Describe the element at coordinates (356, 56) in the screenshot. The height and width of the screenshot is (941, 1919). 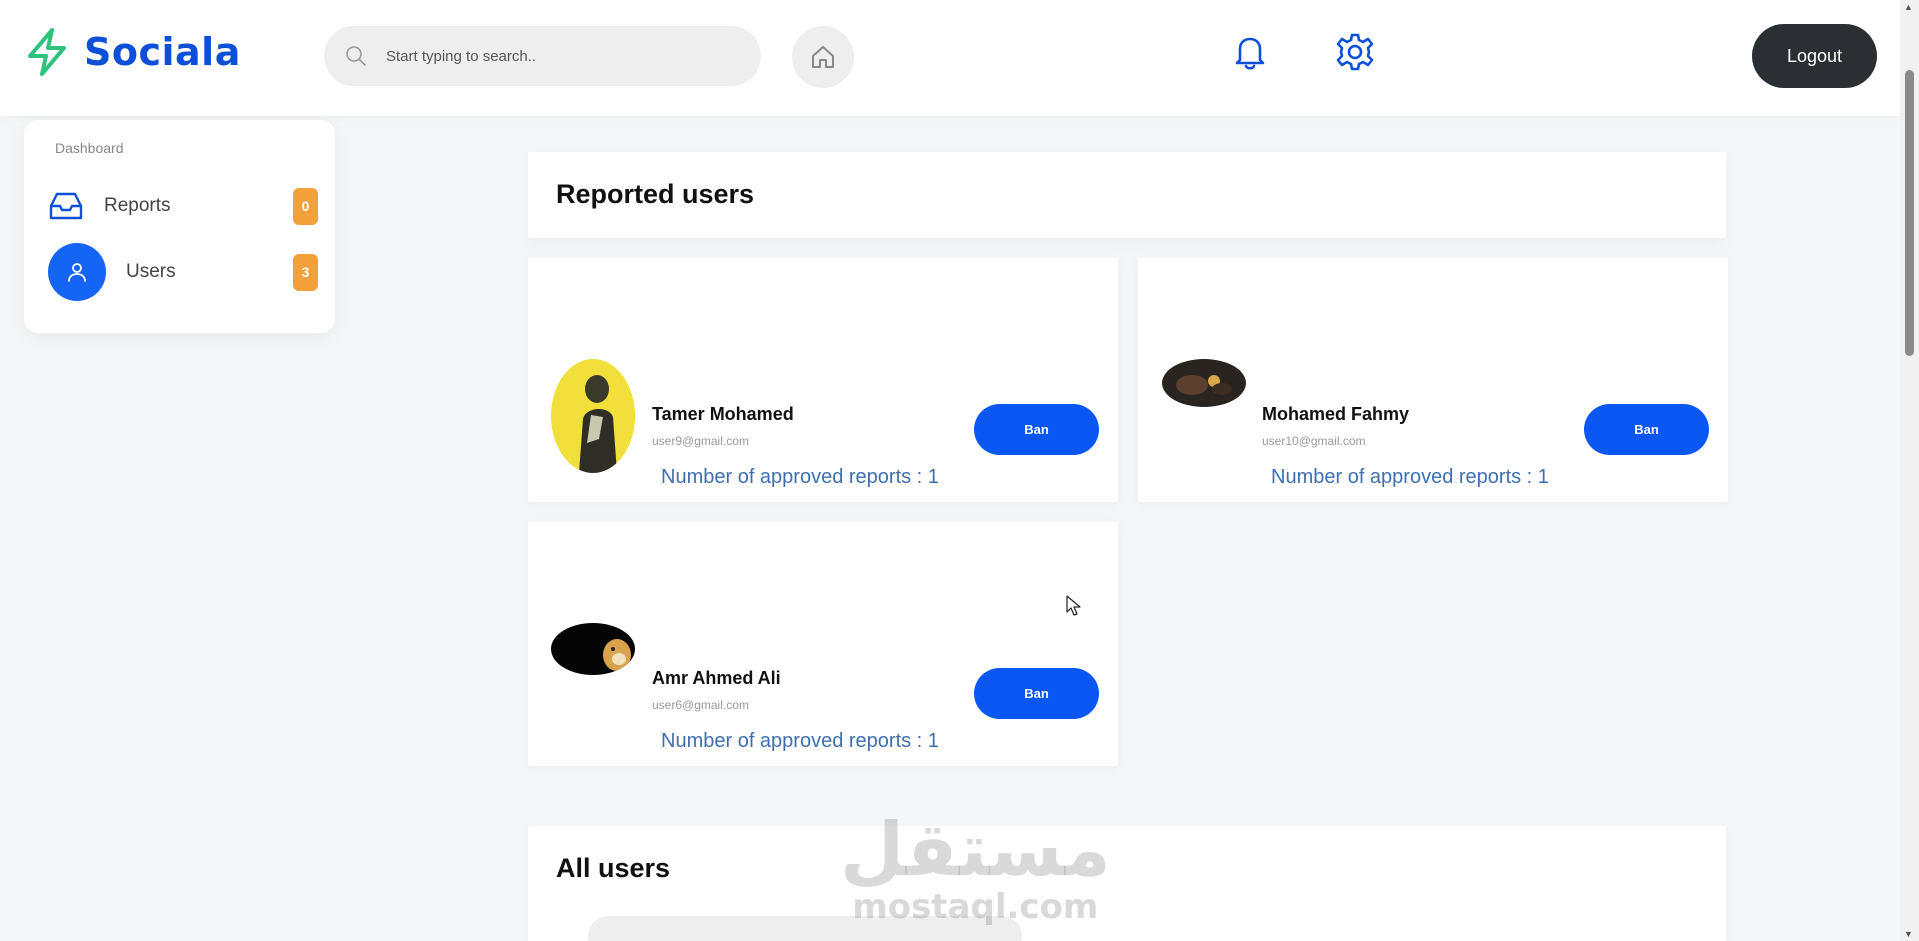
I see `search-icon` at that location.